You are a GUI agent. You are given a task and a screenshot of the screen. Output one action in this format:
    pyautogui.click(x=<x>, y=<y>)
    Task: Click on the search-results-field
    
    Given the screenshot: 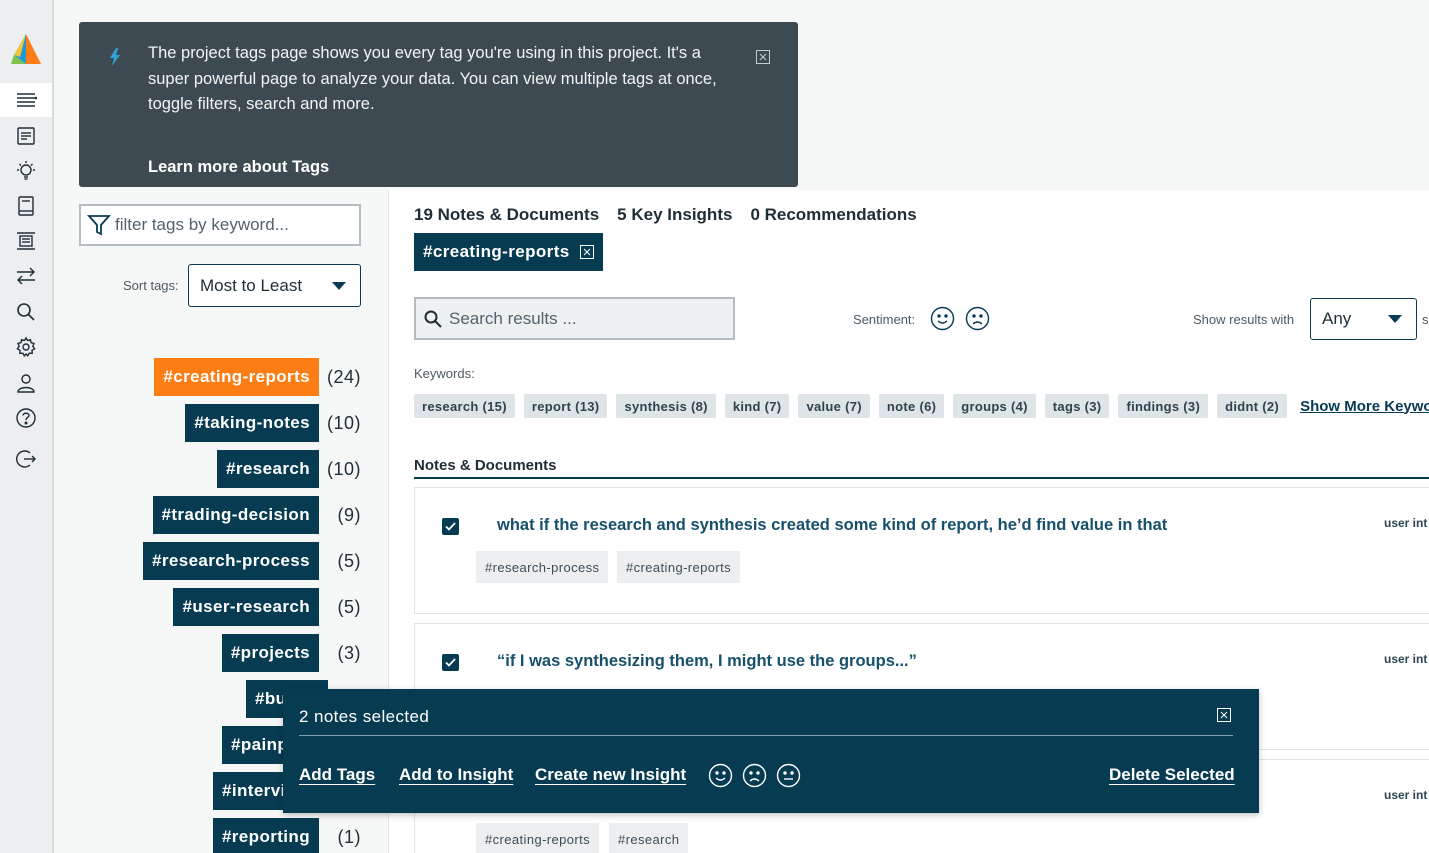 What is the action you would take?
    pyautogui.click(x=574, y=318)
    